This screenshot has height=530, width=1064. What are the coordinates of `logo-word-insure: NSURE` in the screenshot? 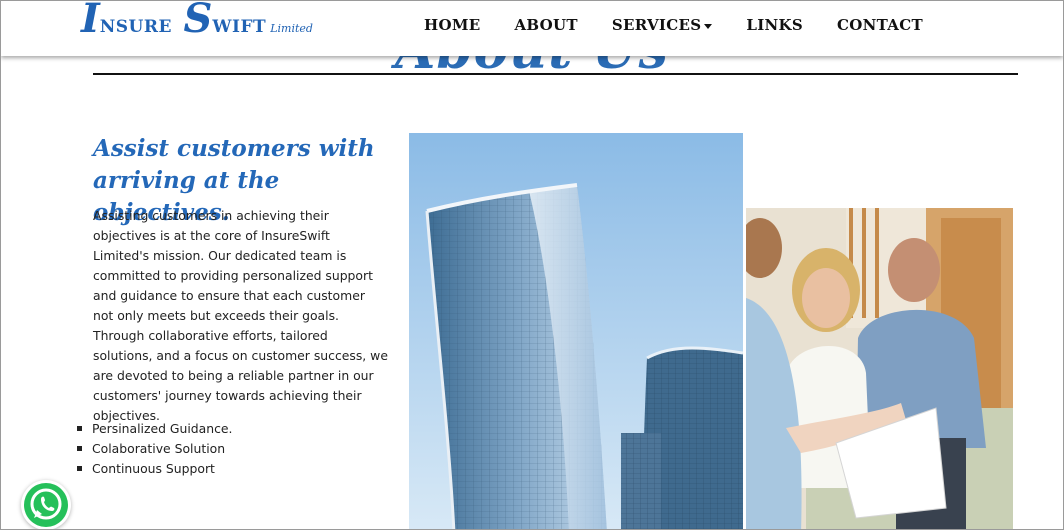 It's located at (135, 27).